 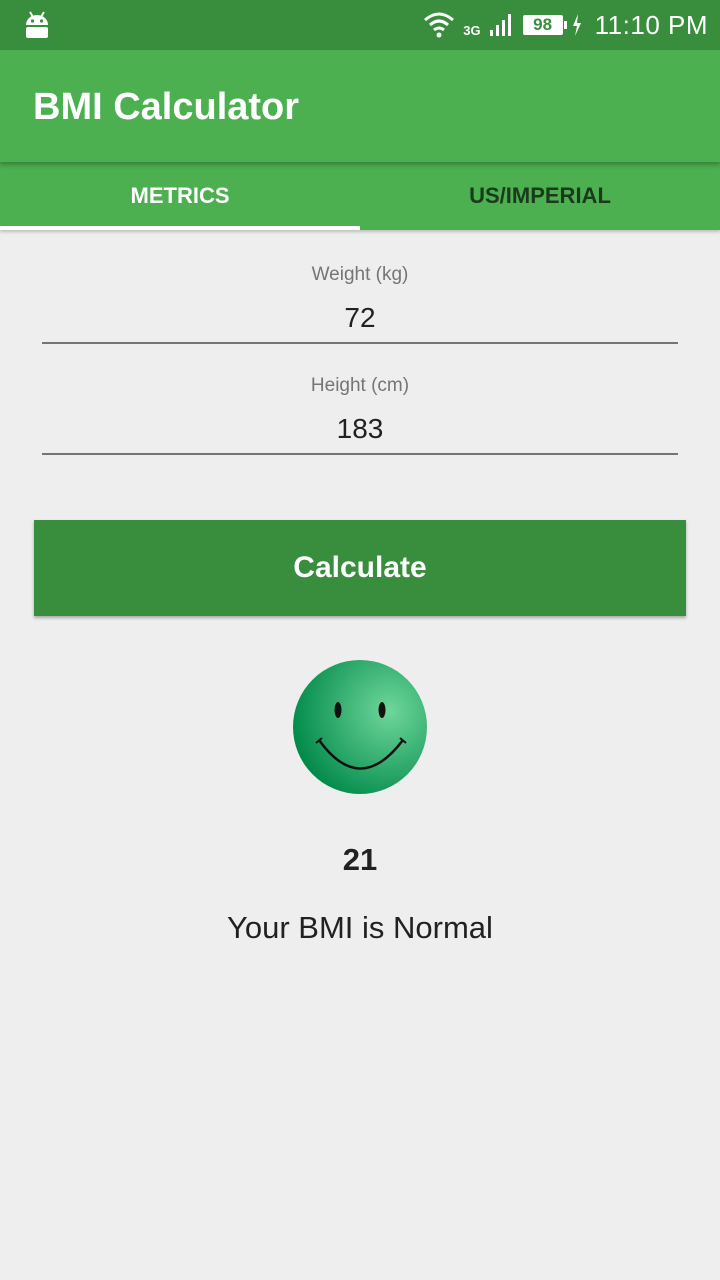 I want to click on smiley-face-icon, so click(x=360, y=727).